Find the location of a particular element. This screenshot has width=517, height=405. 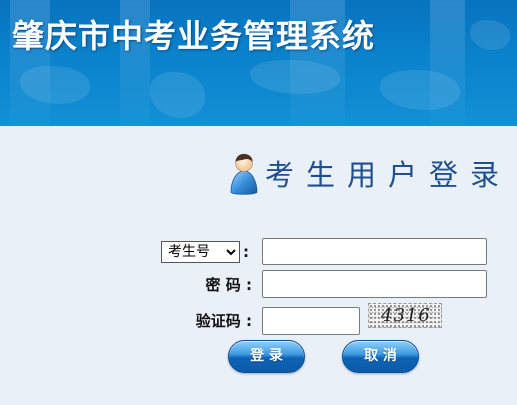

password-label: 密 码 : is located at coordinates (228, 285).